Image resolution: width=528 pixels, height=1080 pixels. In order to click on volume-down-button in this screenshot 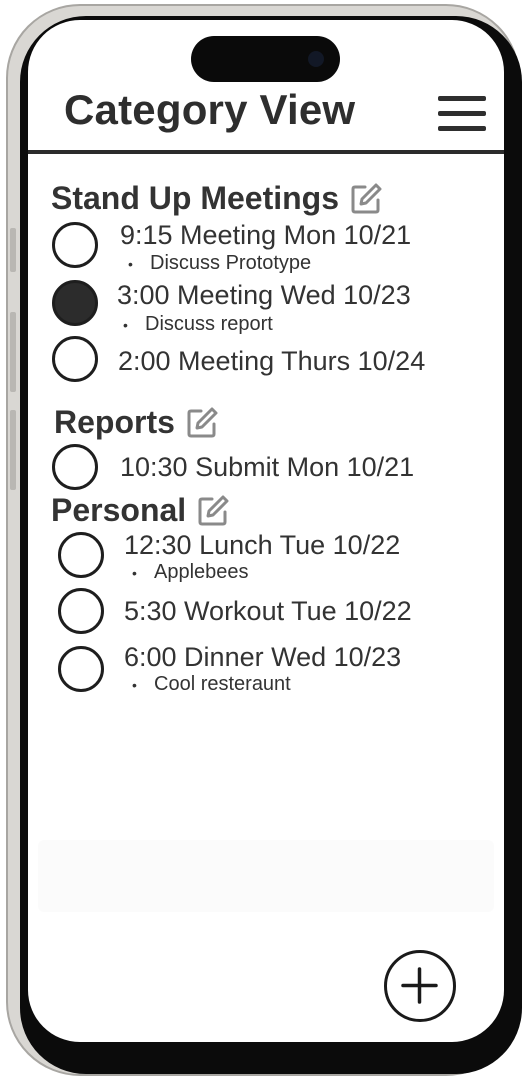, I will do `click(13, 450)`.